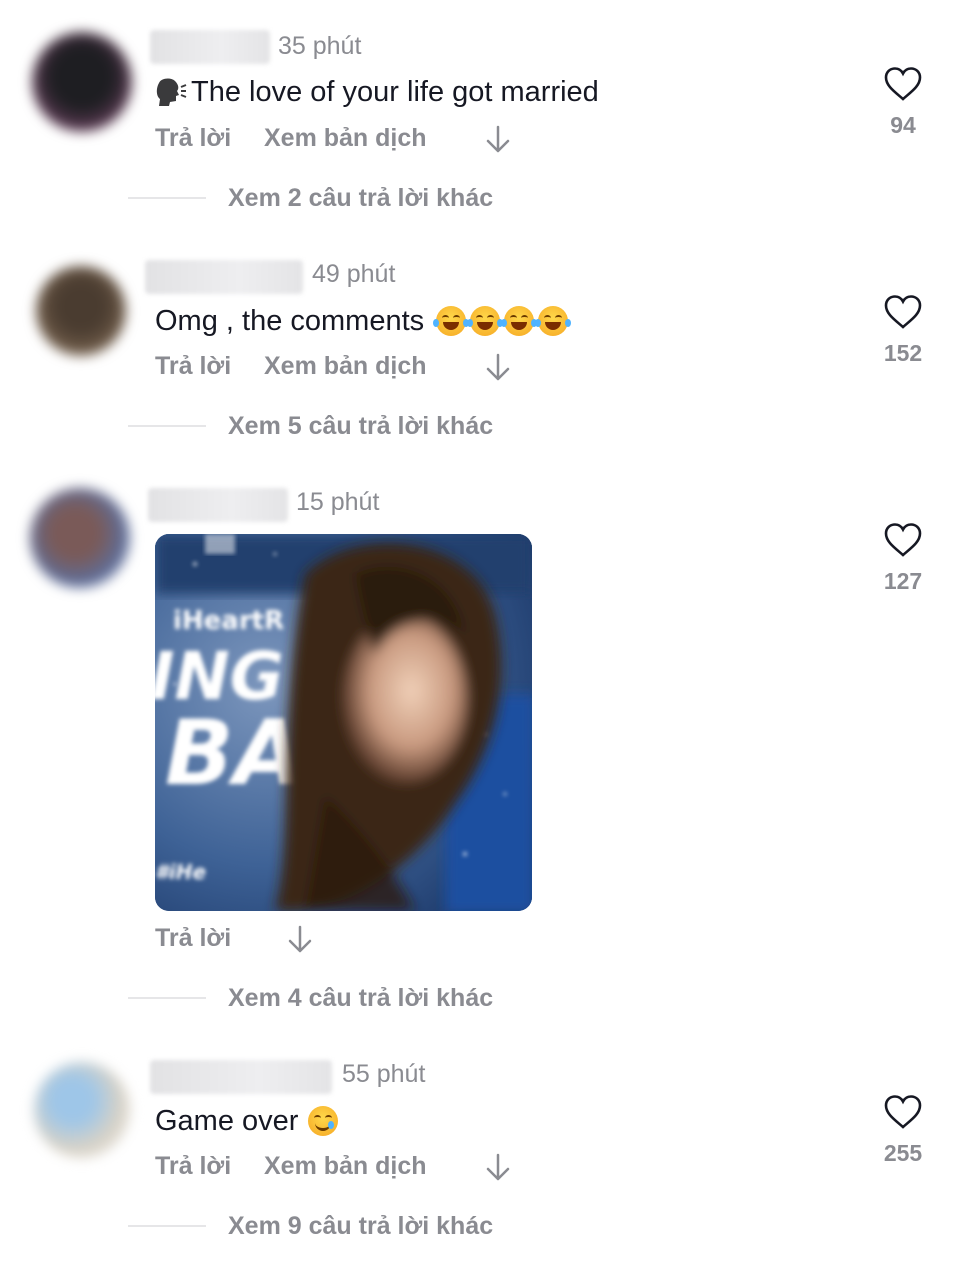 The height and width of the screenshot is (1263, 970). What do you see at coordinates (903, 1153) in the screenshot?
I see `like-count: 255` at bounding box center [903, 1153].